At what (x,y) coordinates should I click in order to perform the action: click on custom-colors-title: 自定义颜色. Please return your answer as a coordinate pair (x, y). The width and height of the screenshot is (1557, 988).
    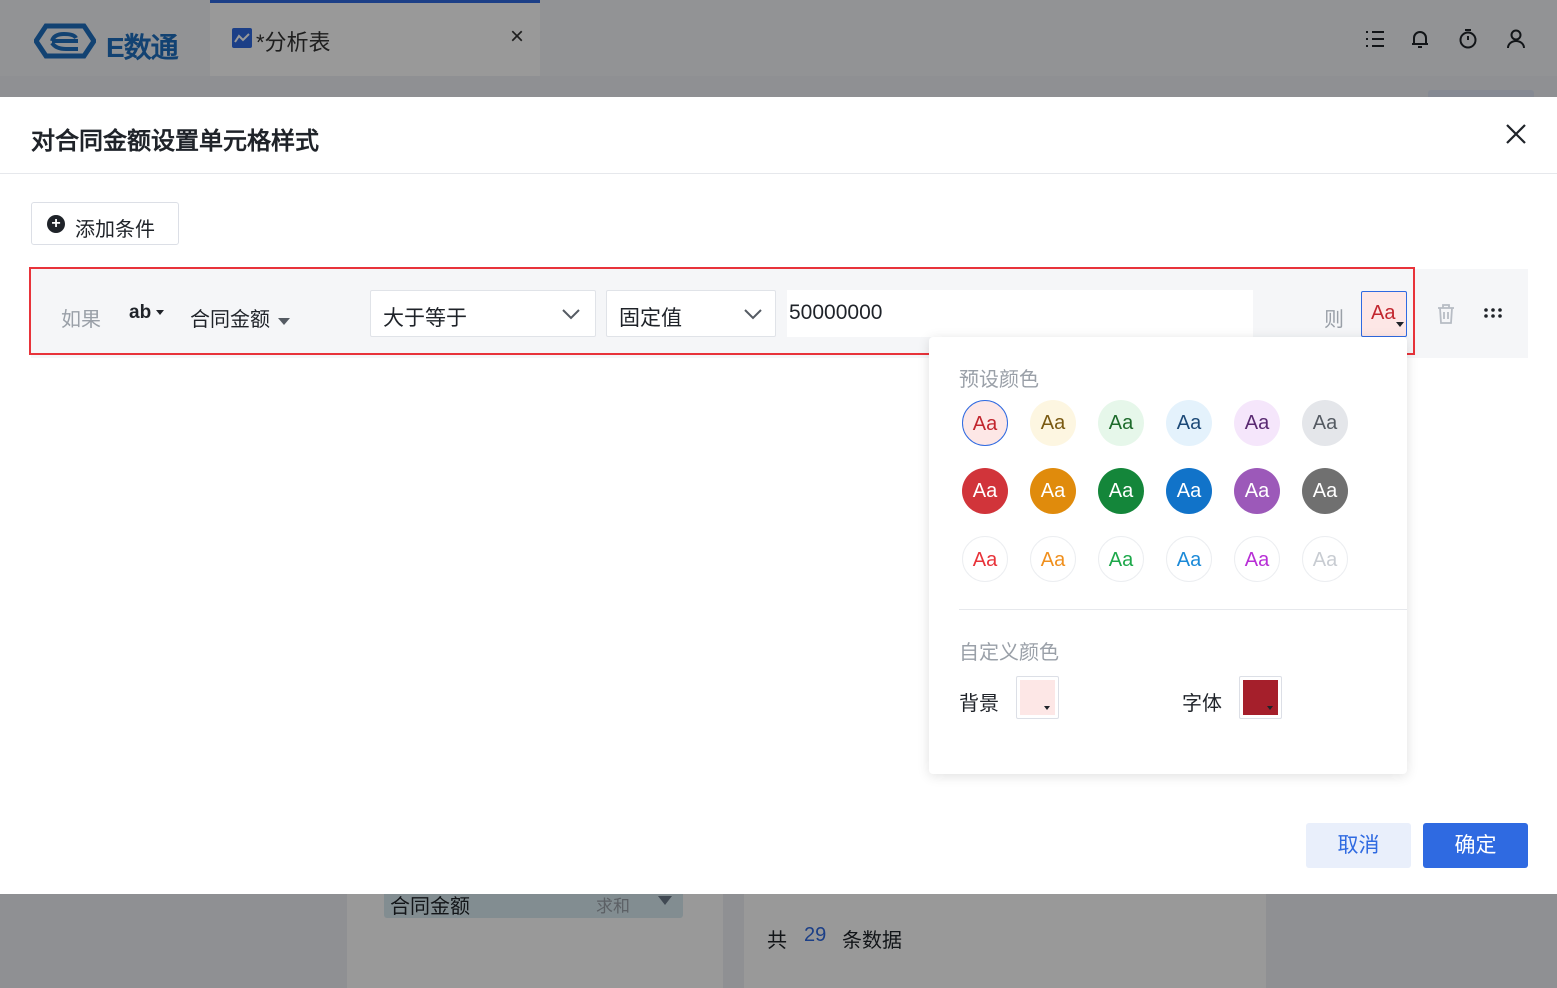
    Looking at the image, I should click on (1009, 653).